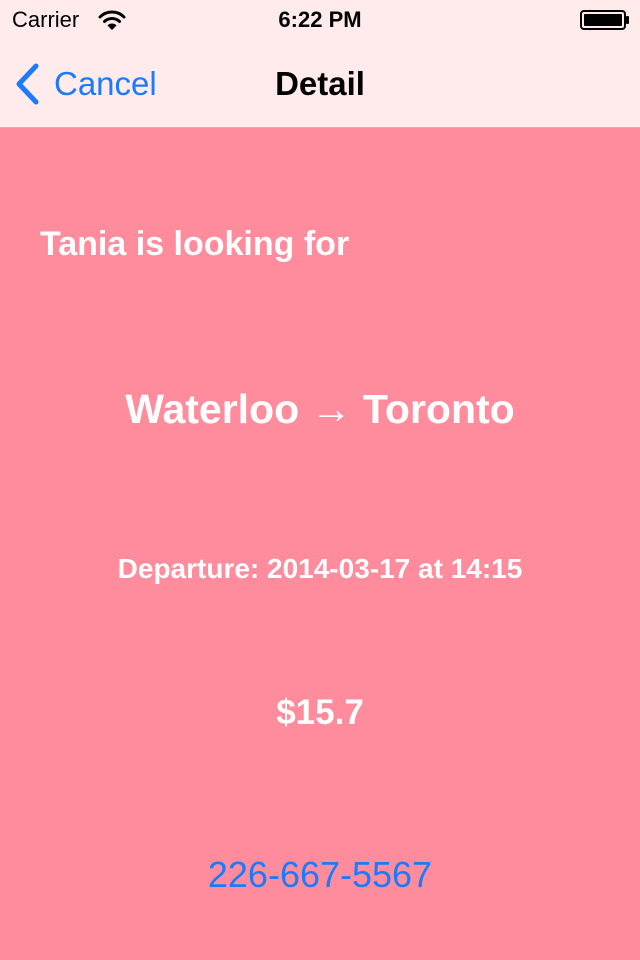 The height and width of the screenshot is (960, 640). I want to click on status-bar: Carrier 6:22 PM, so click(320, 20).